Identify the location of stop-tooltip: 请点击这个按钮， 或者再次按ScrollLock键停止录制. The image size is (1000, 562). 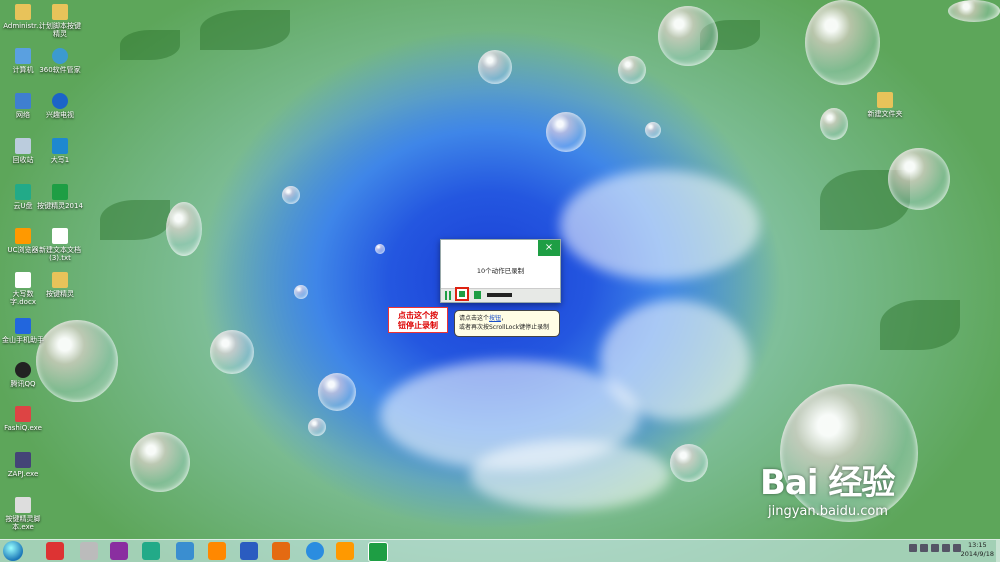
(507, 323).